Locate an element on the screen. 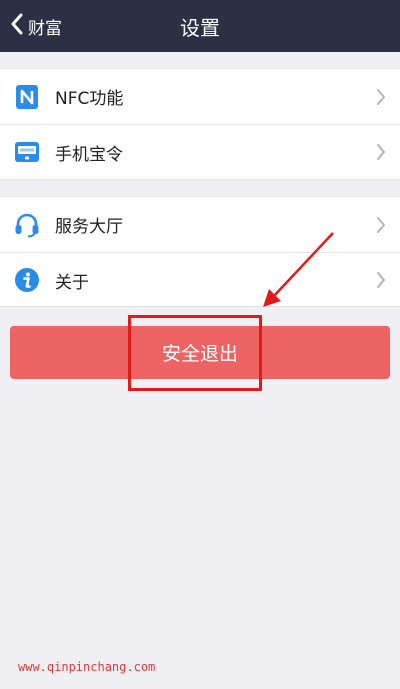 The height and width of the screenshot is (689, 400). watermark: www.qinpinchang.com is located at coordinates (87, 667).